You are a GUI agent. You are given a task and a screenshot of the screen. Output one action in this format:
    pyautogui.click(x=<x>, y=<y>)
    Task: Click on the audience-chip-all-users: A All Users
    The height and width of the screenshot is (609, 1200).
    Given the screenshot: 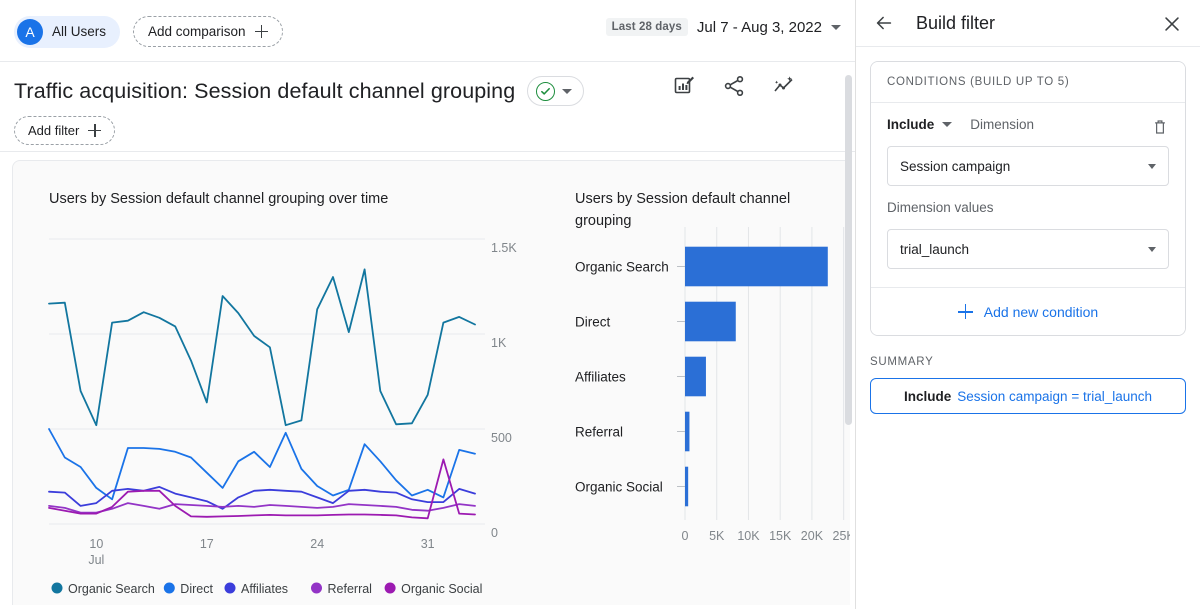 What is the action you would take?
    pyautogui.click(x=67, y=31)
    